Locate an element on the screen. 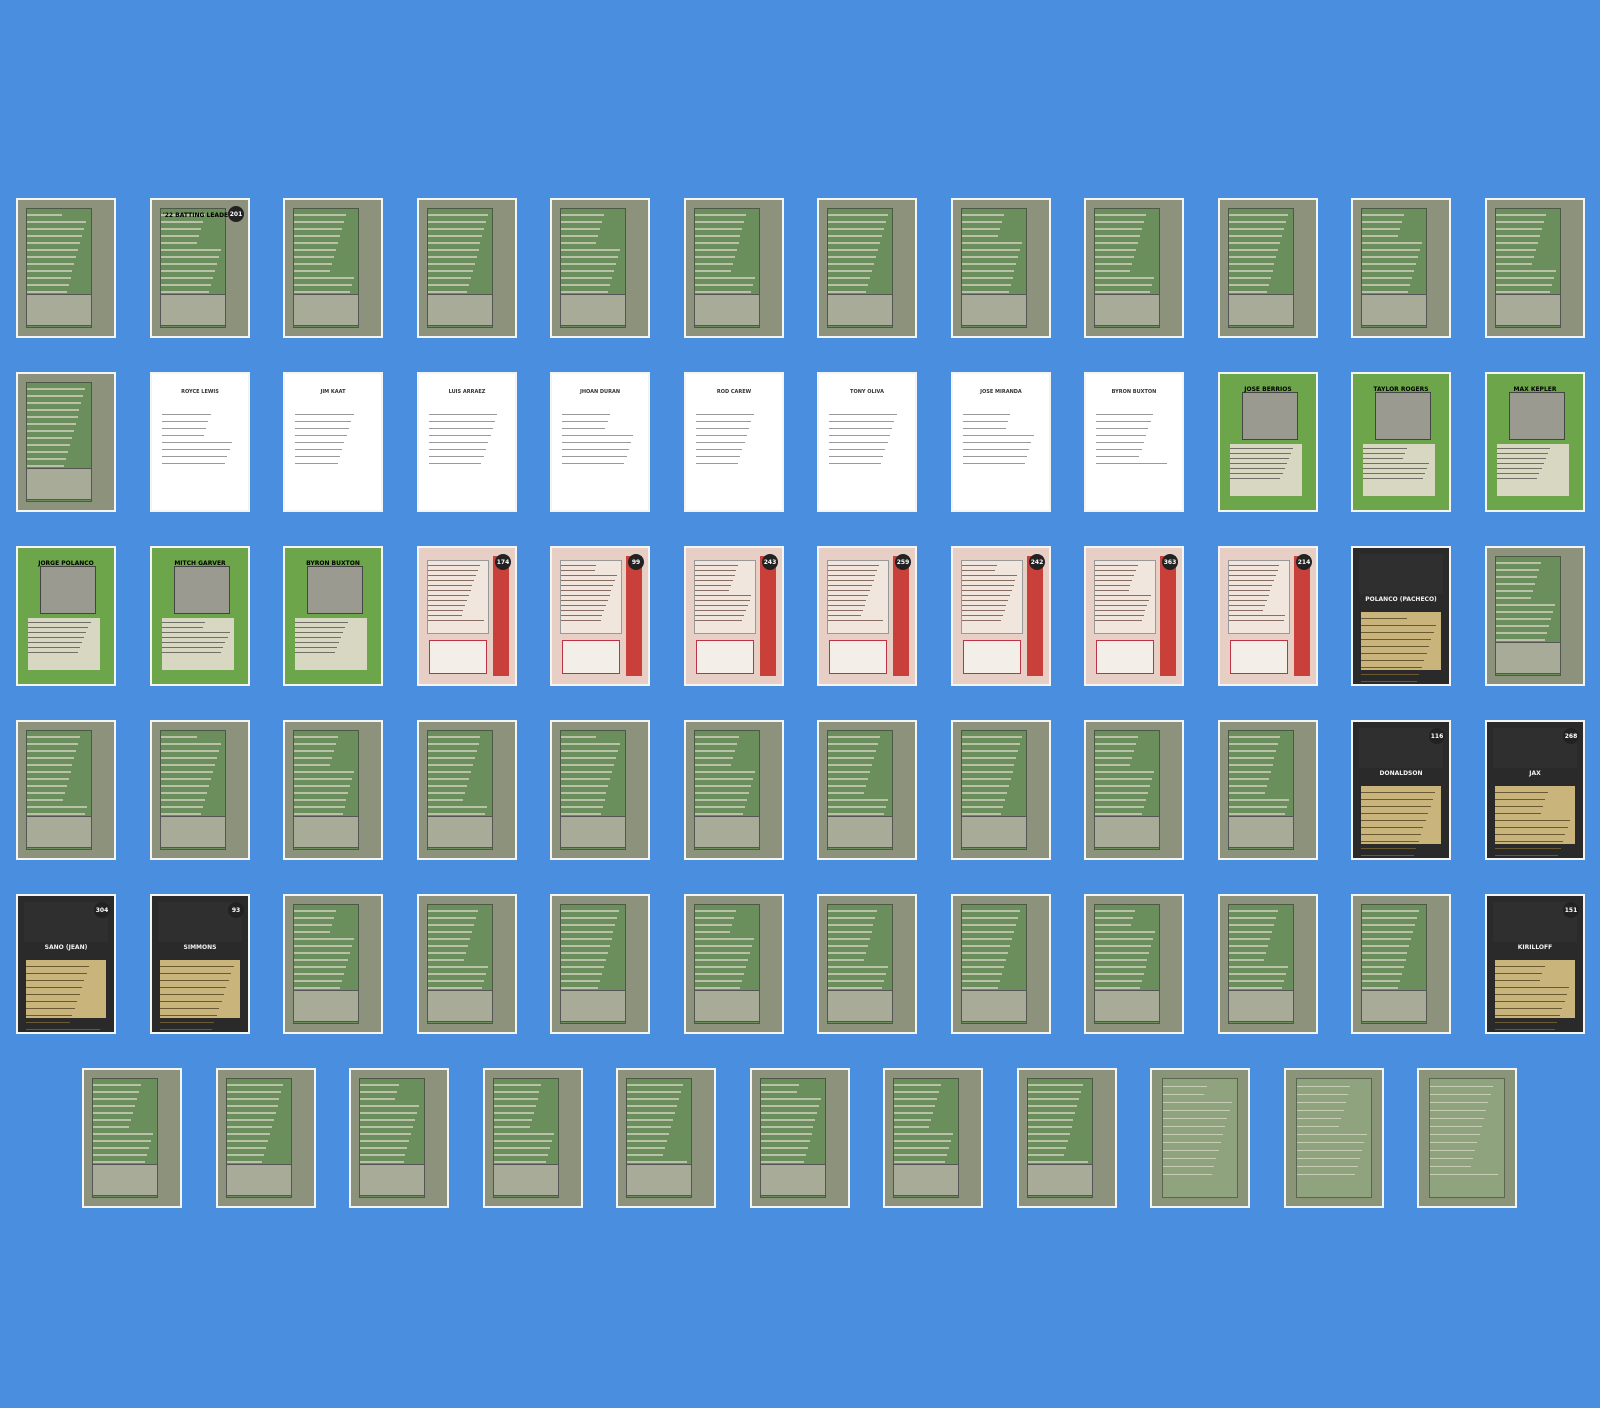 The image size is (1600, 1408). card-title: JAX is located at coordinates (1535, 773).